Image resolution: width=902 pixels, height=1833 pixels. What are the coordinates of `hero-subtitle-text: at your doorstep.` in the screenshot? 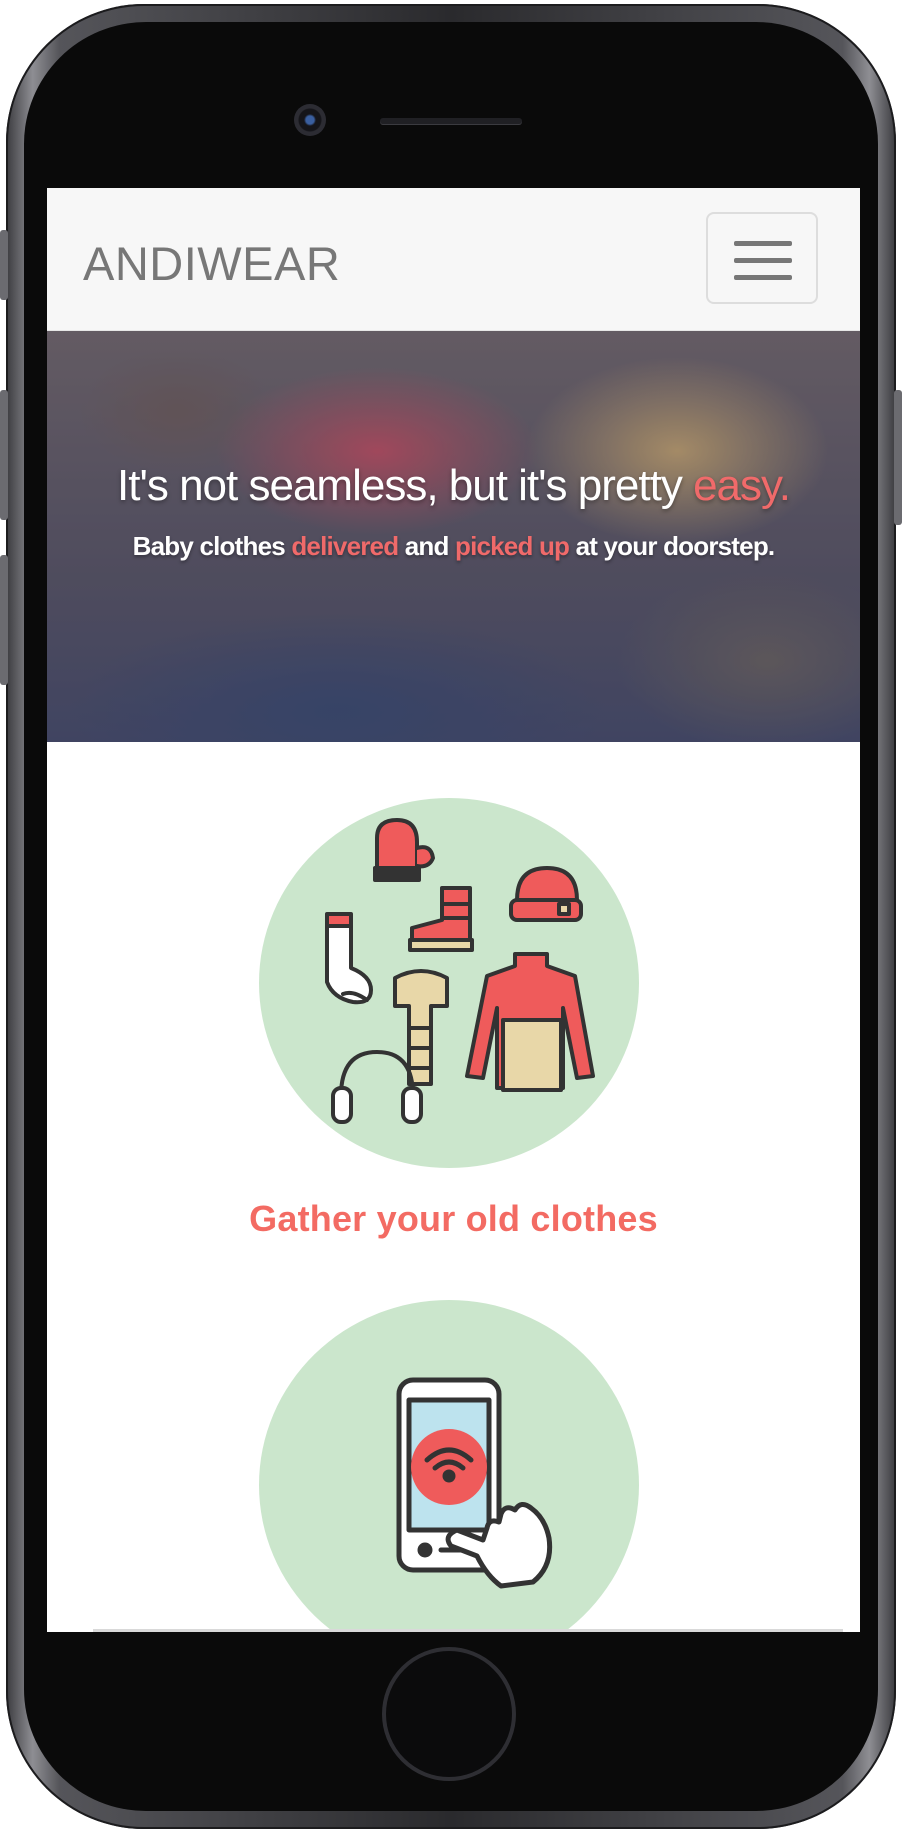 It's located at (672, 546).